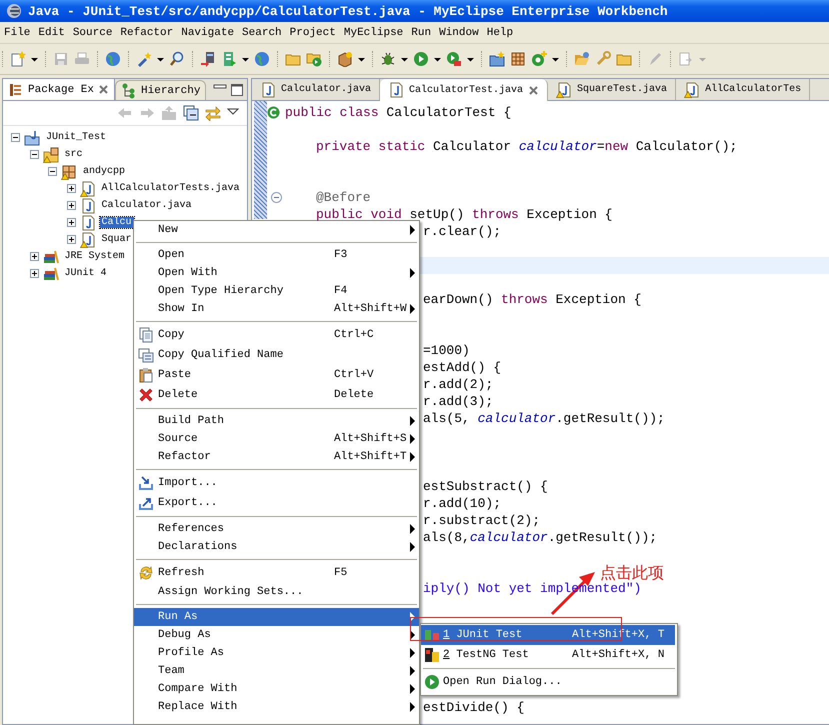  What do you see at coordinates (582, 59) in the screenshot?
I see `open-folder-icon` at bounding box center [582, 59].